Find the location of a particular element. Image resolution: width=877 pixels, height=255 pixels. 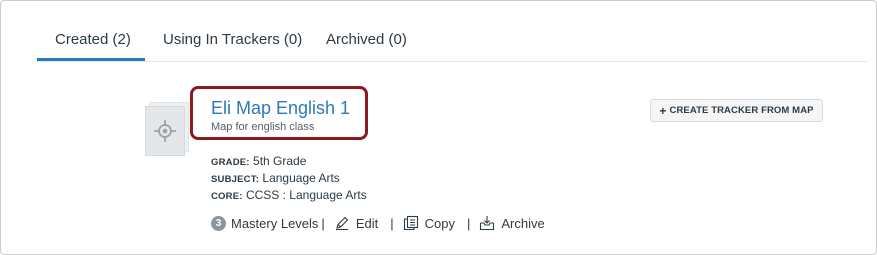

mastery-count-badge: 3 is located at coordinates (218, 223).